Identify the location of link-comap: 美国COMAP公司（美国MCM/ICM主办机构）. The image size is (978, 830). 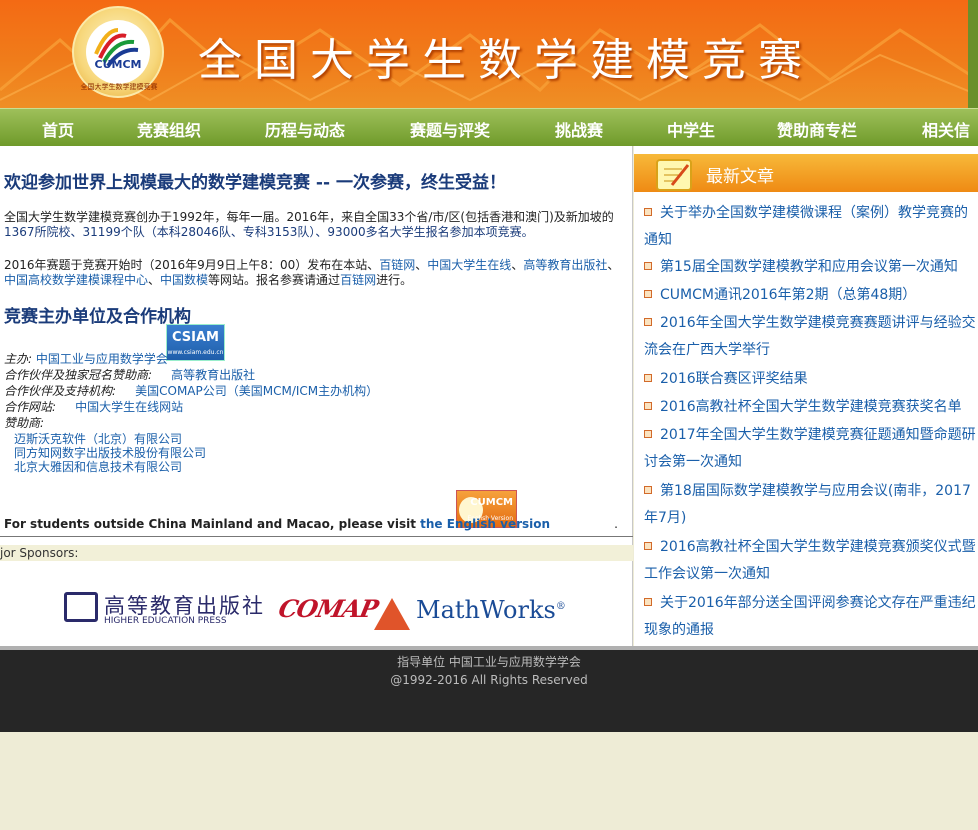
(256, 391).